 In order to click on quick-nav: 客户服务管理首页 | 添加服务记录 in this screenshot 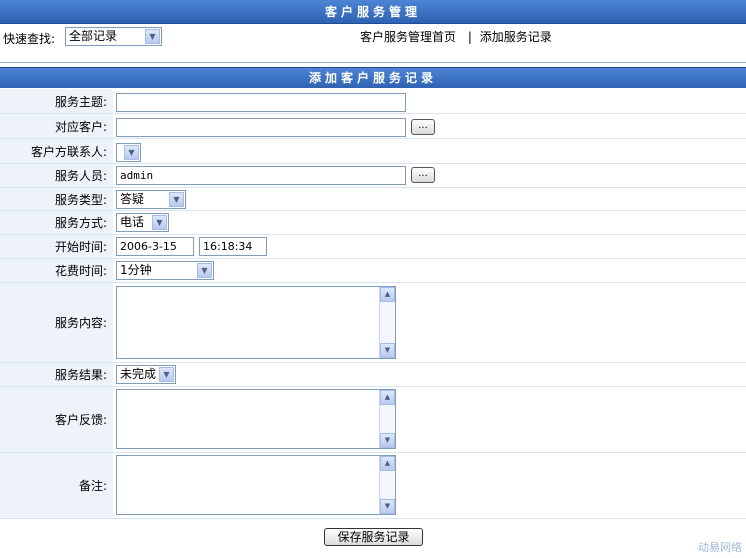, I will do `click(456, 36)`.